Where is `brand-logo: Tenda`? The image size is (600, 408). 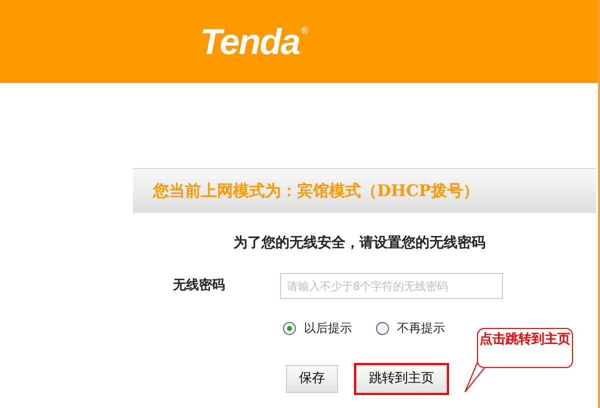 brand-logo: Tenda is located at coordinates (250, 42).